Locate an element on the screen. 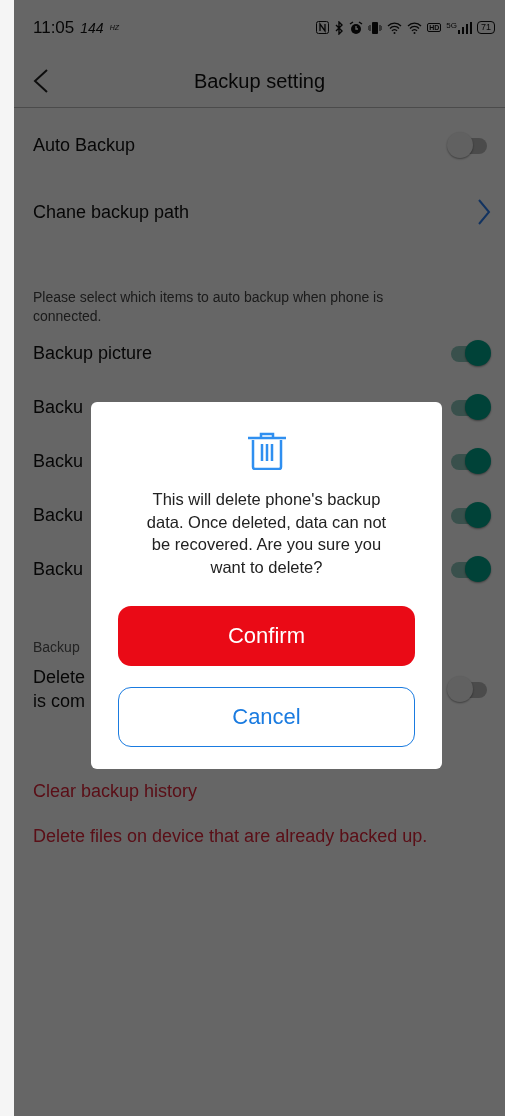 This screenshot has height=1116, width=505. trash-icon is located at coordinates (266, 451).